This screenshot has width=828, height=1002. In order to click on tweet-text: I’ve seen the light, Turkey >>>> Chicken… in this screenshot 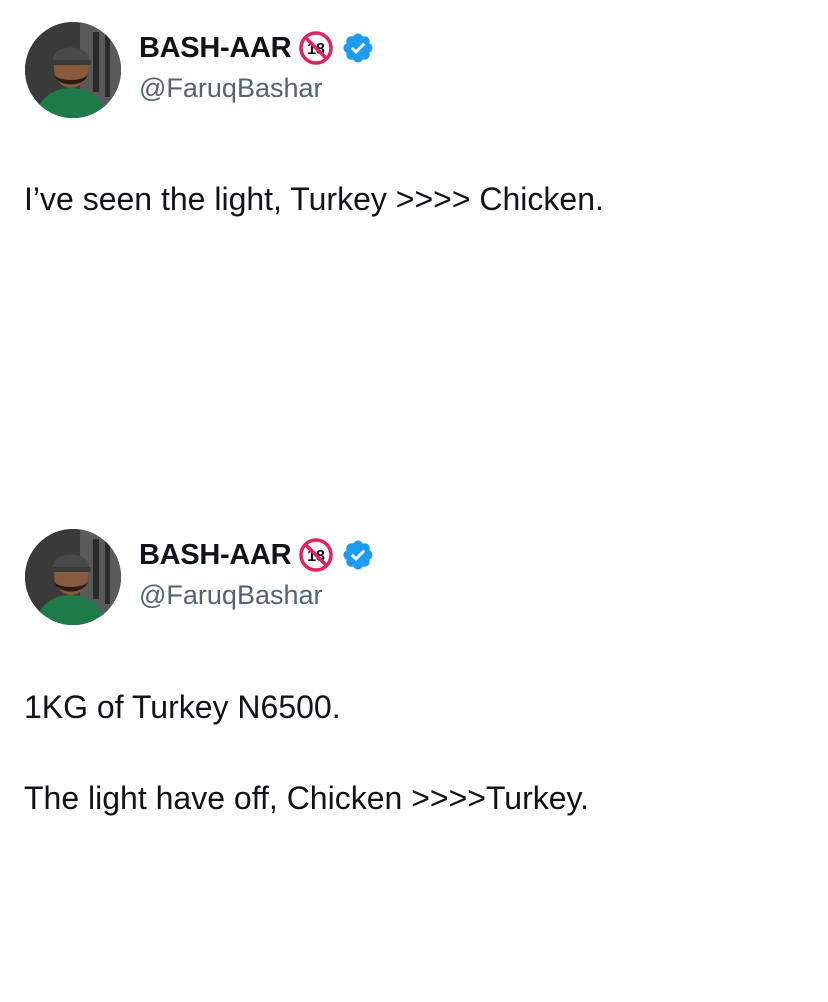, I will do `click(314, 199)`.